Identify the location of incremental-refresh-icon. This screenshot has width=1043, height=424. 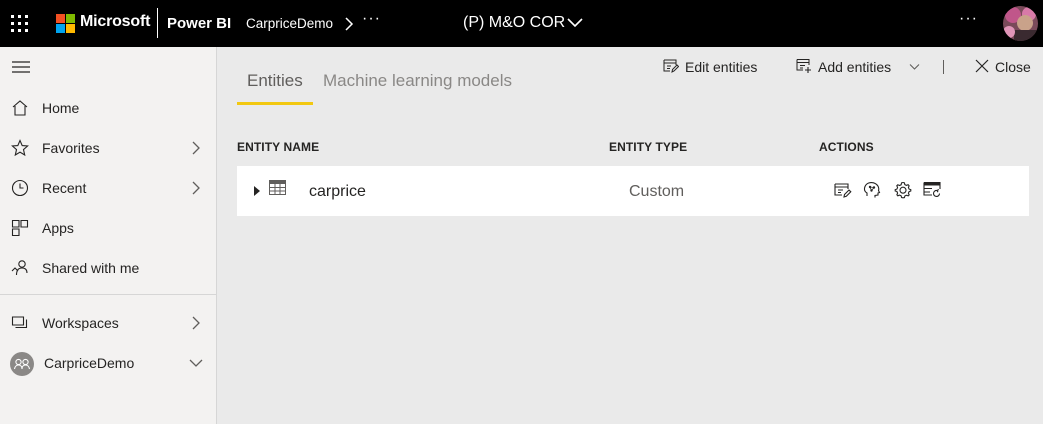
(932, 190).